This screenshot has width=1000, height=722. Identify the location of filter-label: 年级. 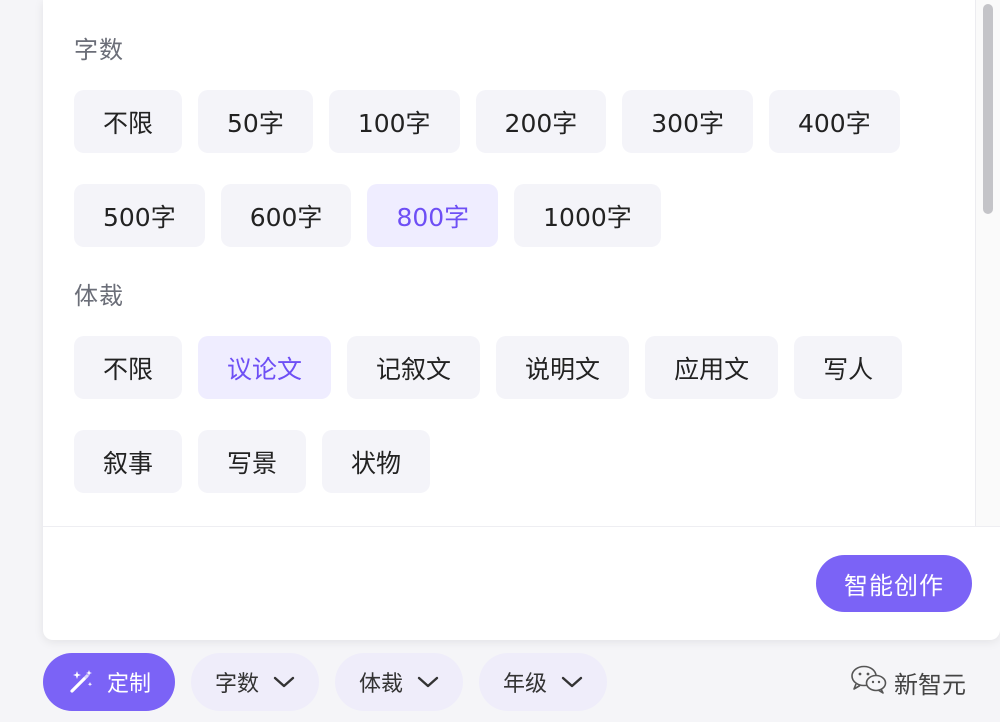
(525, 684).